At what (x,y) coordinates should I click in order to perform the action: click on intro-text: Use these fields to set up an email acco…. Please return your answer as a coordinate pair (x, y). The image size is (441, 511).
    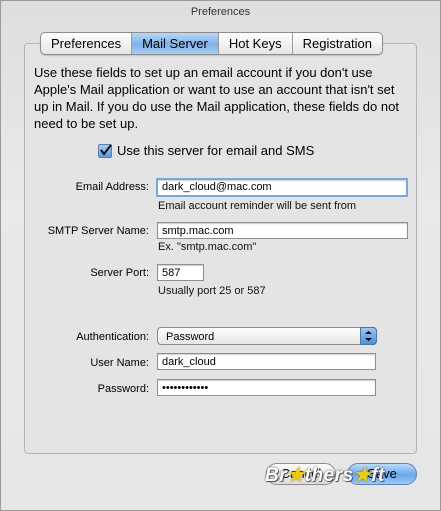
    Looking at the image, I should click on (216, 98).